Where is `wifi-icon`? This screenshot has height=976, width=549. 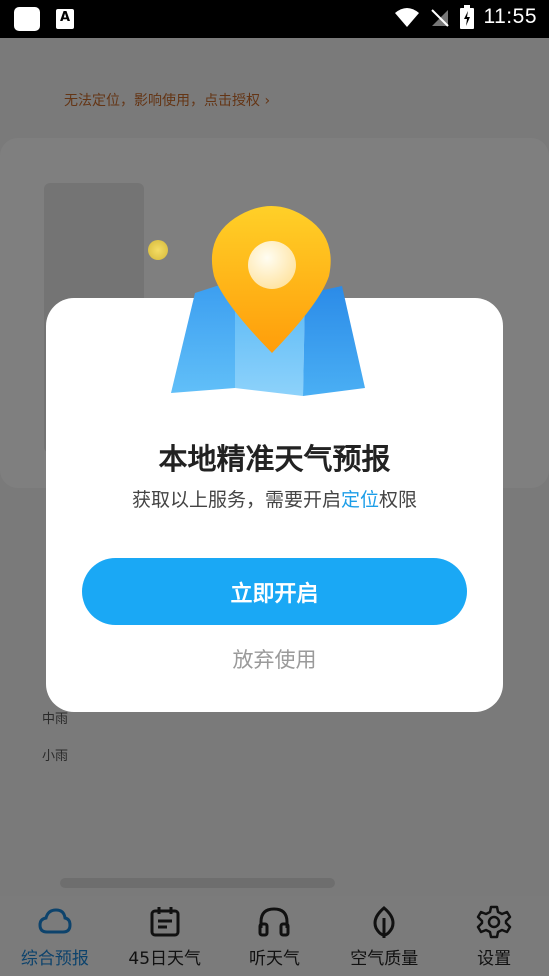 wifi-icon is located at coordinates (406, 17).